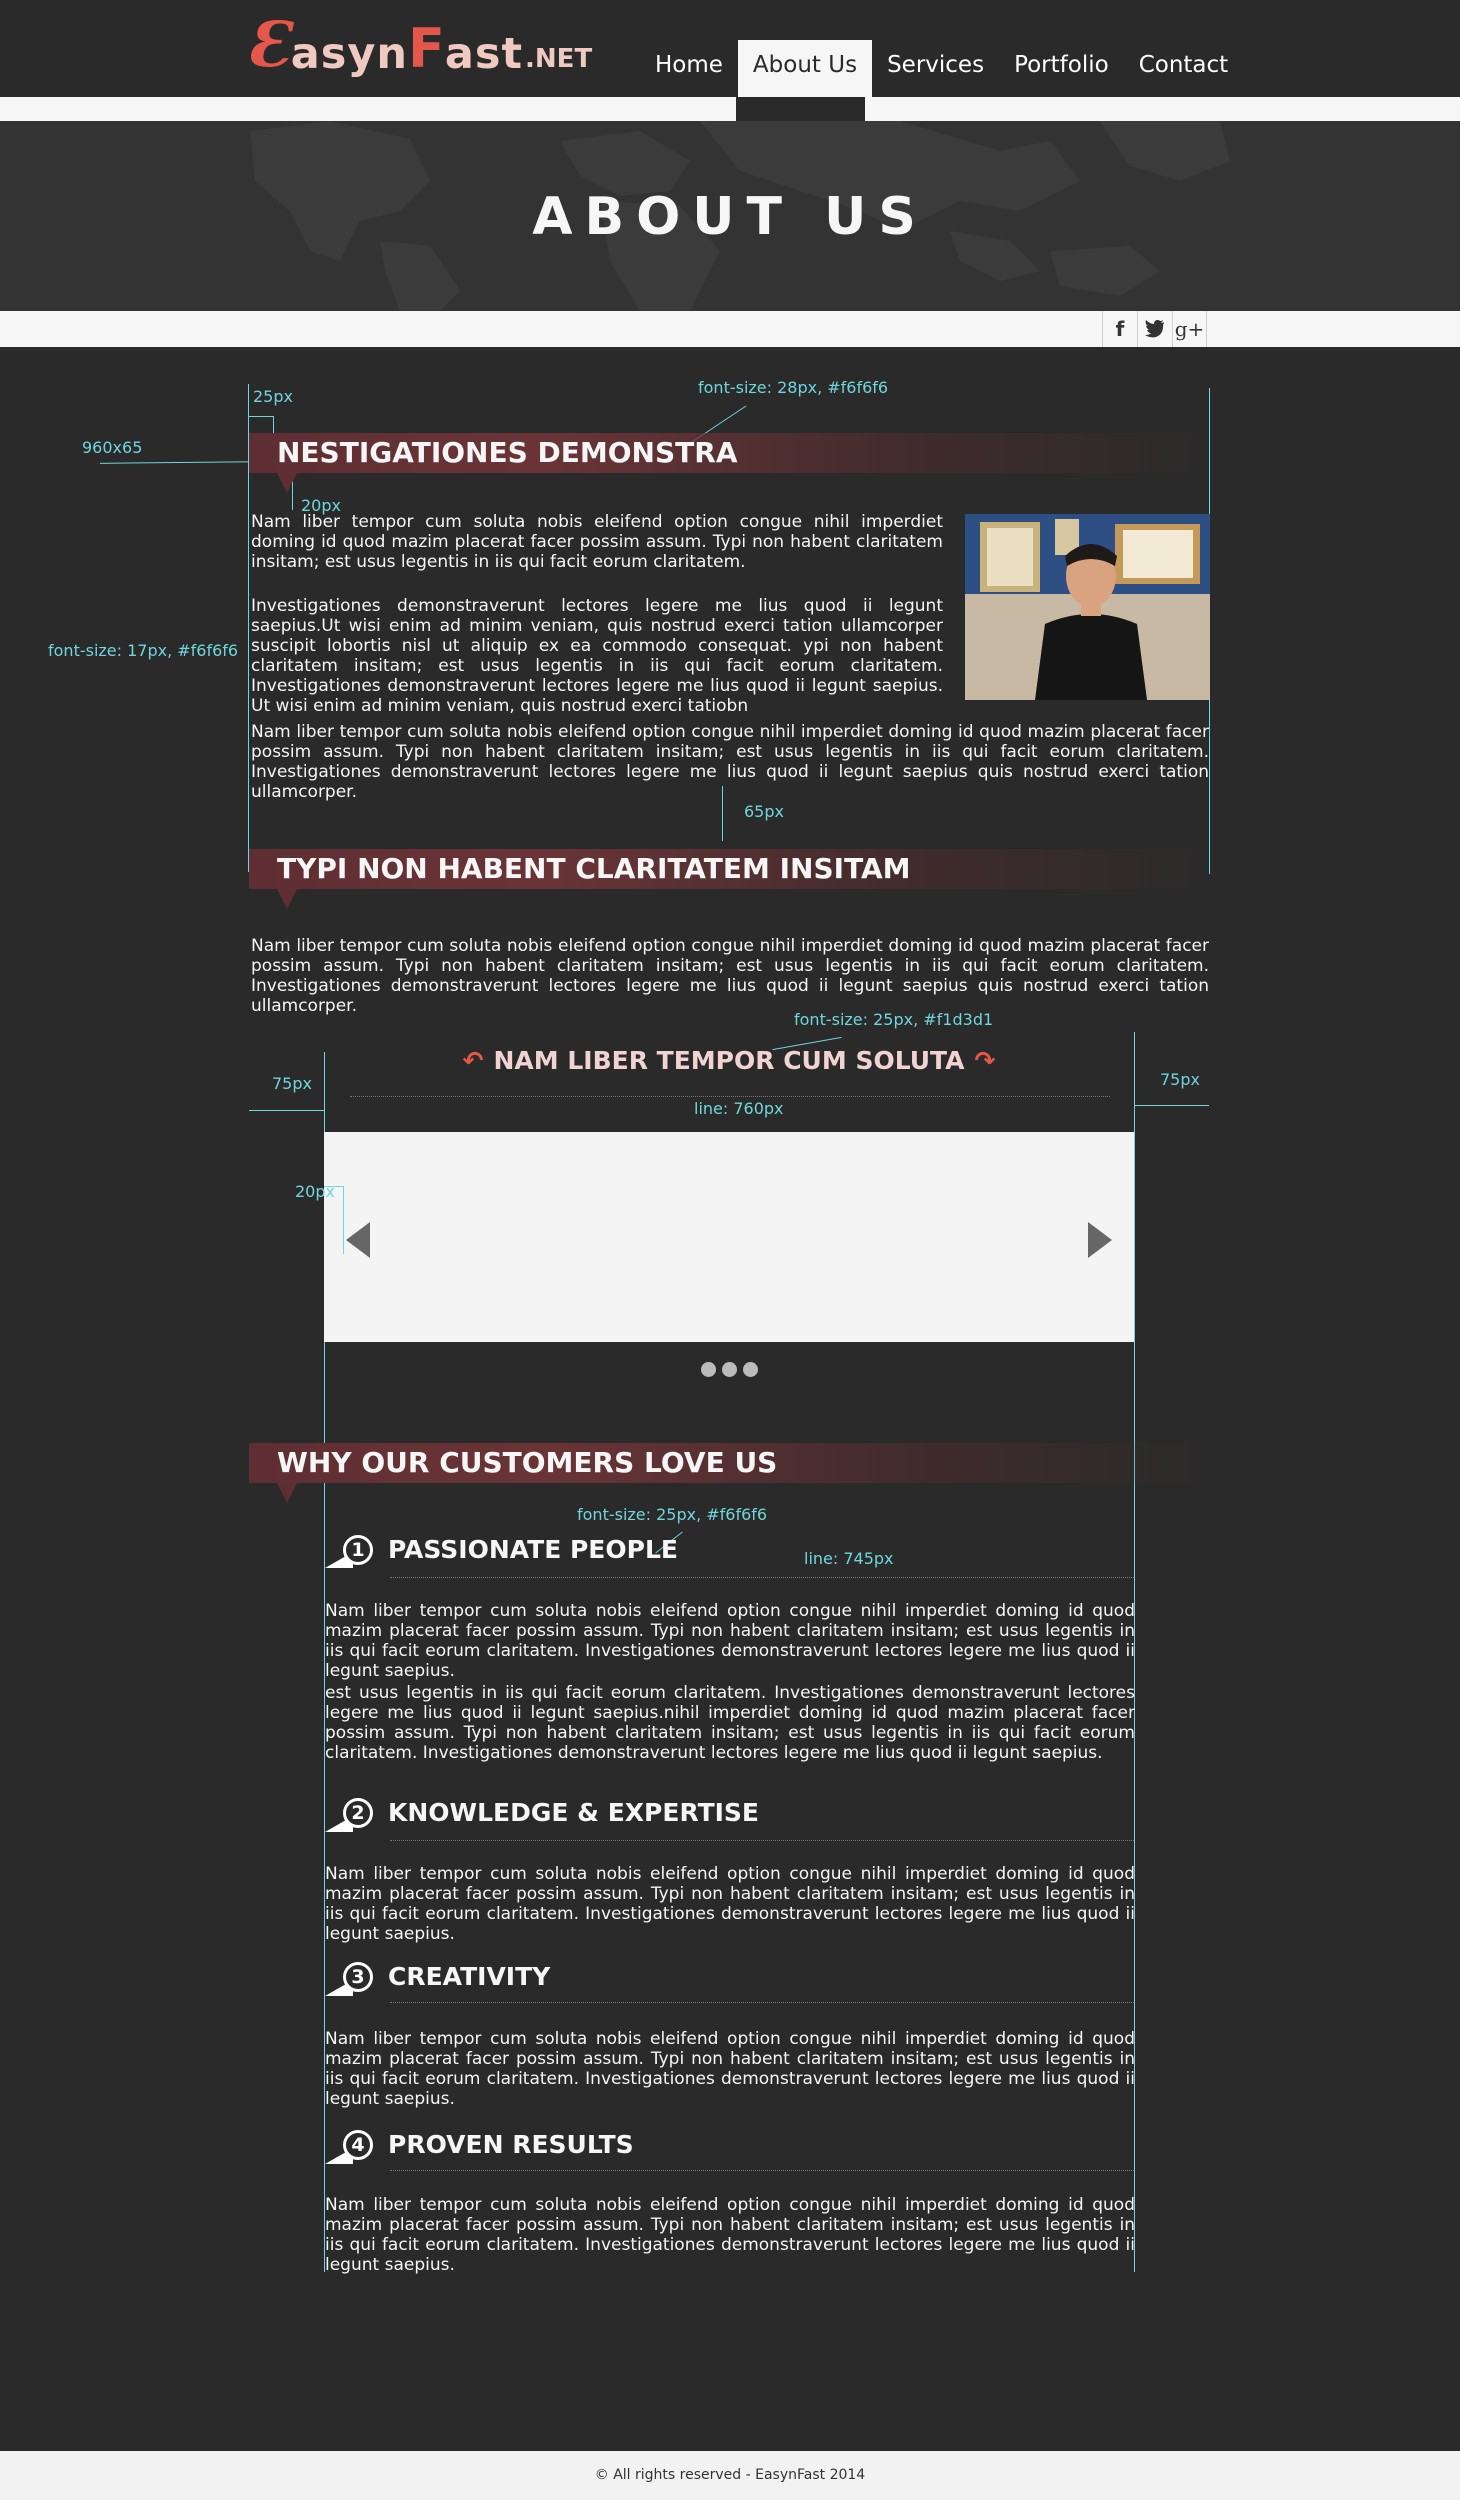 The height and width of the screenshot is (2500, 1460). I want to click on guide-20px-slider, so click(343, 1220).